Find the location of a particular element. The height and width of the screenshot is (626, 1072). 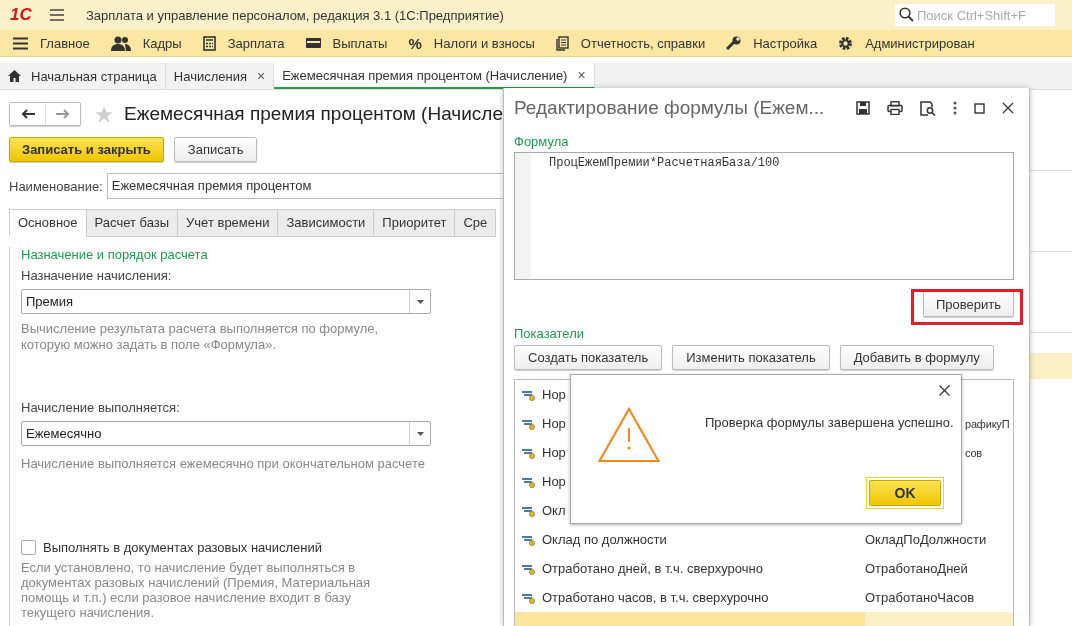

logo: 1С is located at coordinates (21, 15).